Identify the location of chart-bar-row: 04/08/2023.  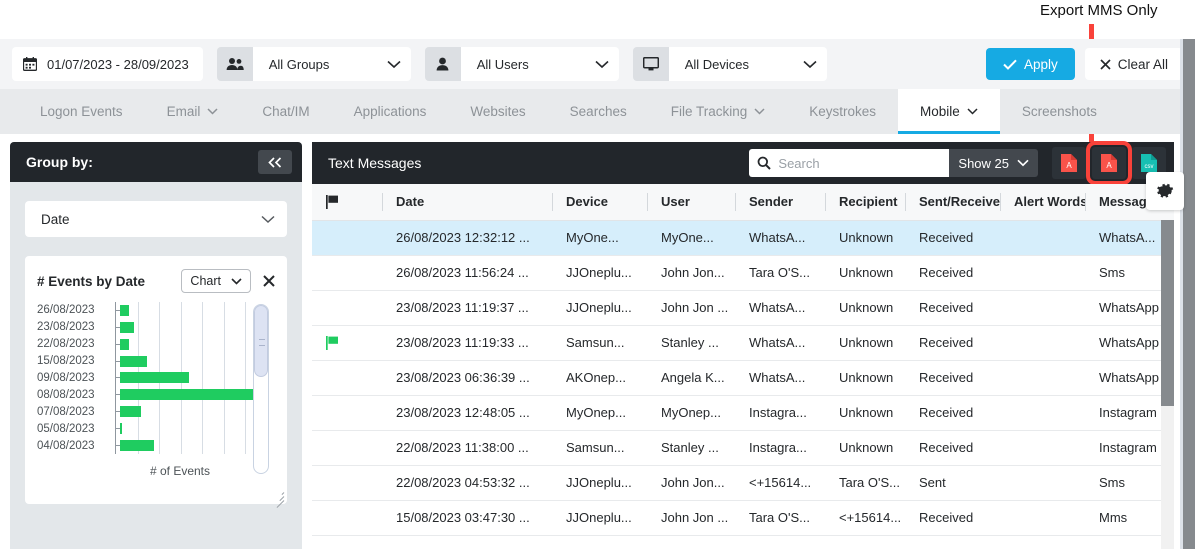
(156, 445).